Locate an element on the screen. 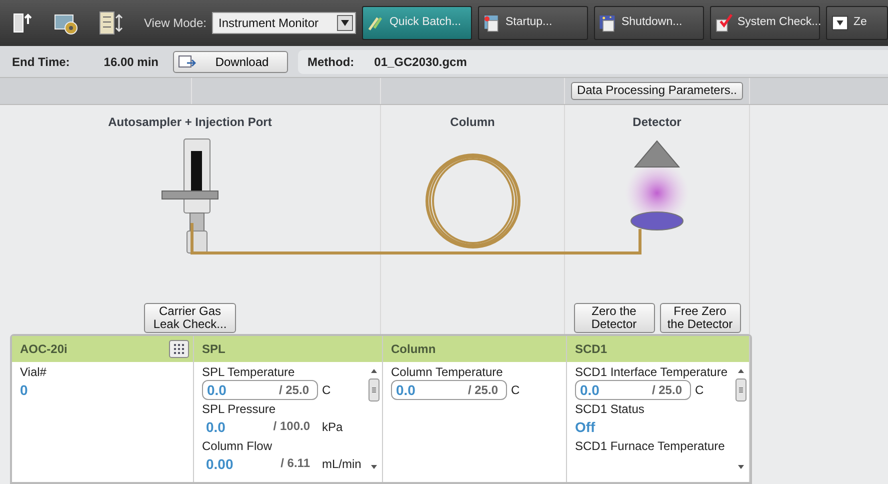  download-button: Download is located at coordinates (230, 61).